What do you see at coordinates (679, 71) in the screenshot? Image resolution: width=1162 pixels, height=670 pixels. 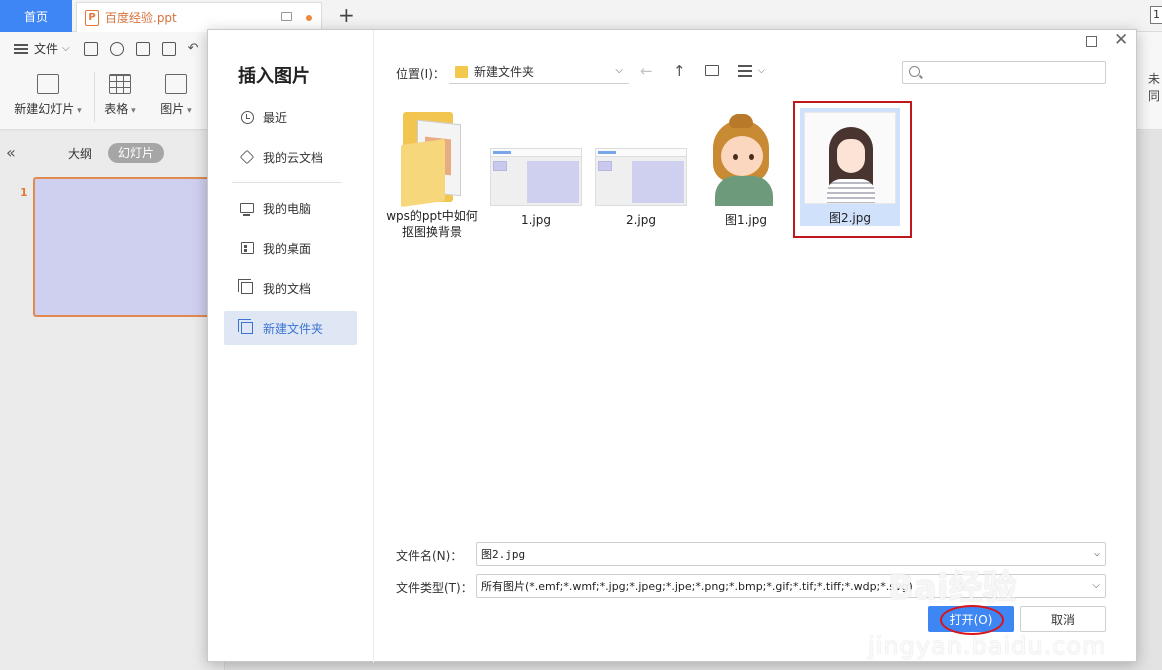 I see `up-arrow-icon: ↑` at bounding box center [679, 71].